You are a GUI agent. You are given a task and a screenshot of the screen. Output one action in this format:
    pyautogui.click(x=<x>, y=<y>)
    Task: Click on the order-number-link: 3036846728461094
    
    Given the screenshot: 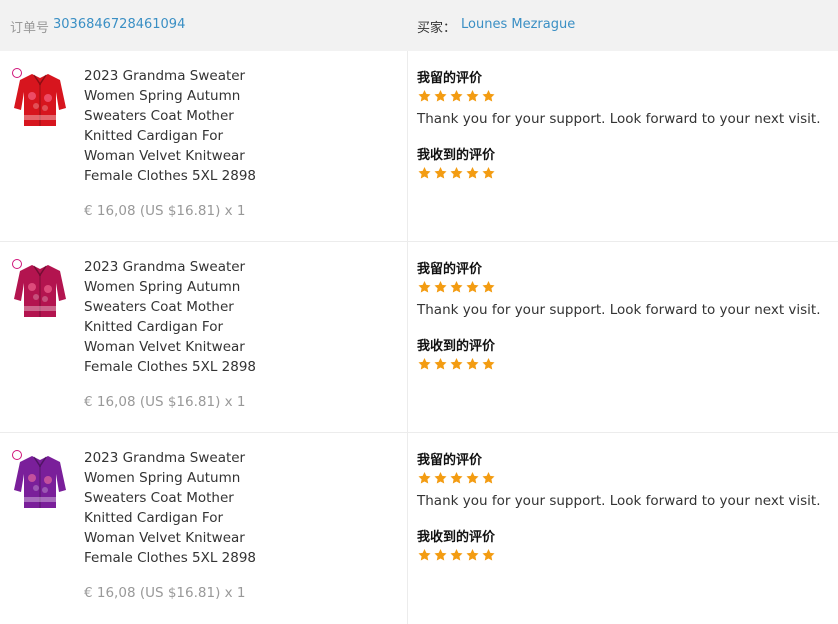 What is the action you would take?
    pyautogui.click(x=119, y=24)
    